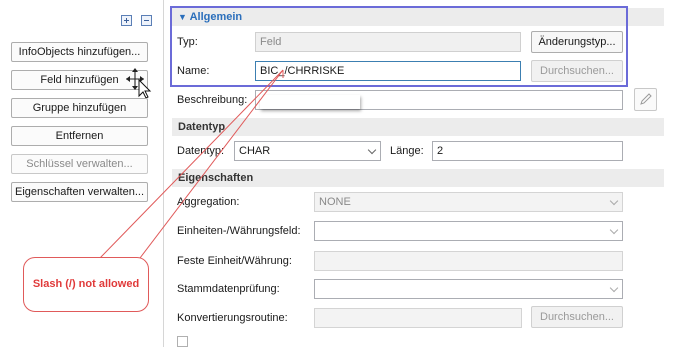 The width and height of the screenshot is (678, 347). I want to click on laenge-label: Länge:, so click(407, 151).